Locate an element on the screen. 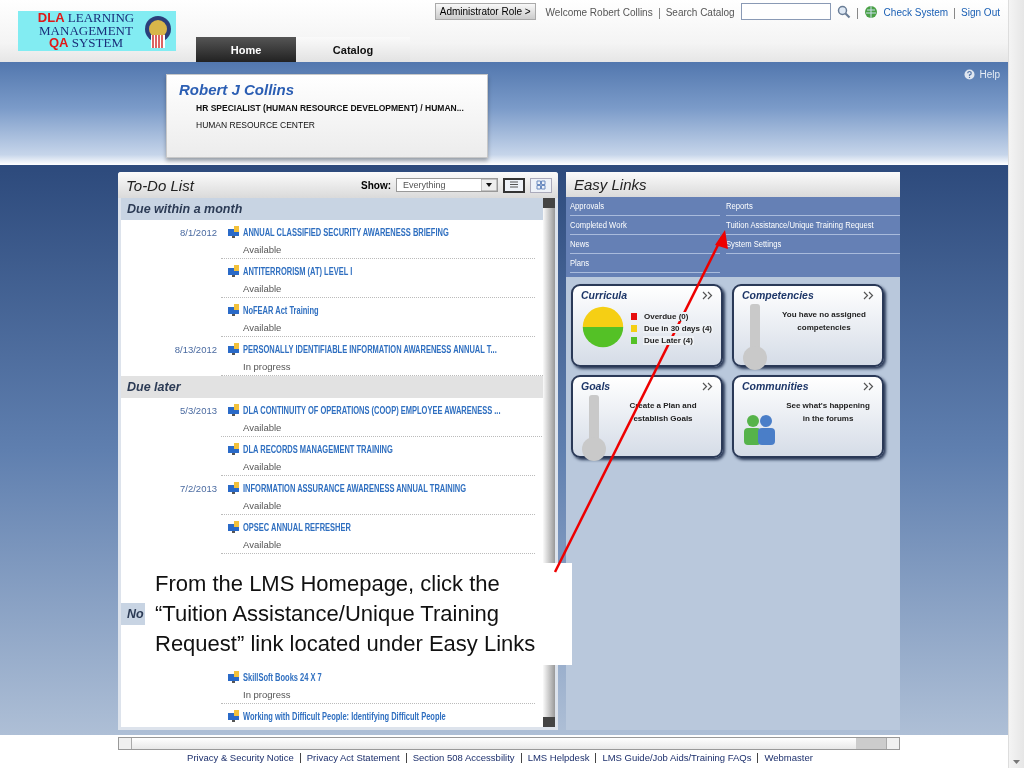  search-field is located at coordinates (785, 11).